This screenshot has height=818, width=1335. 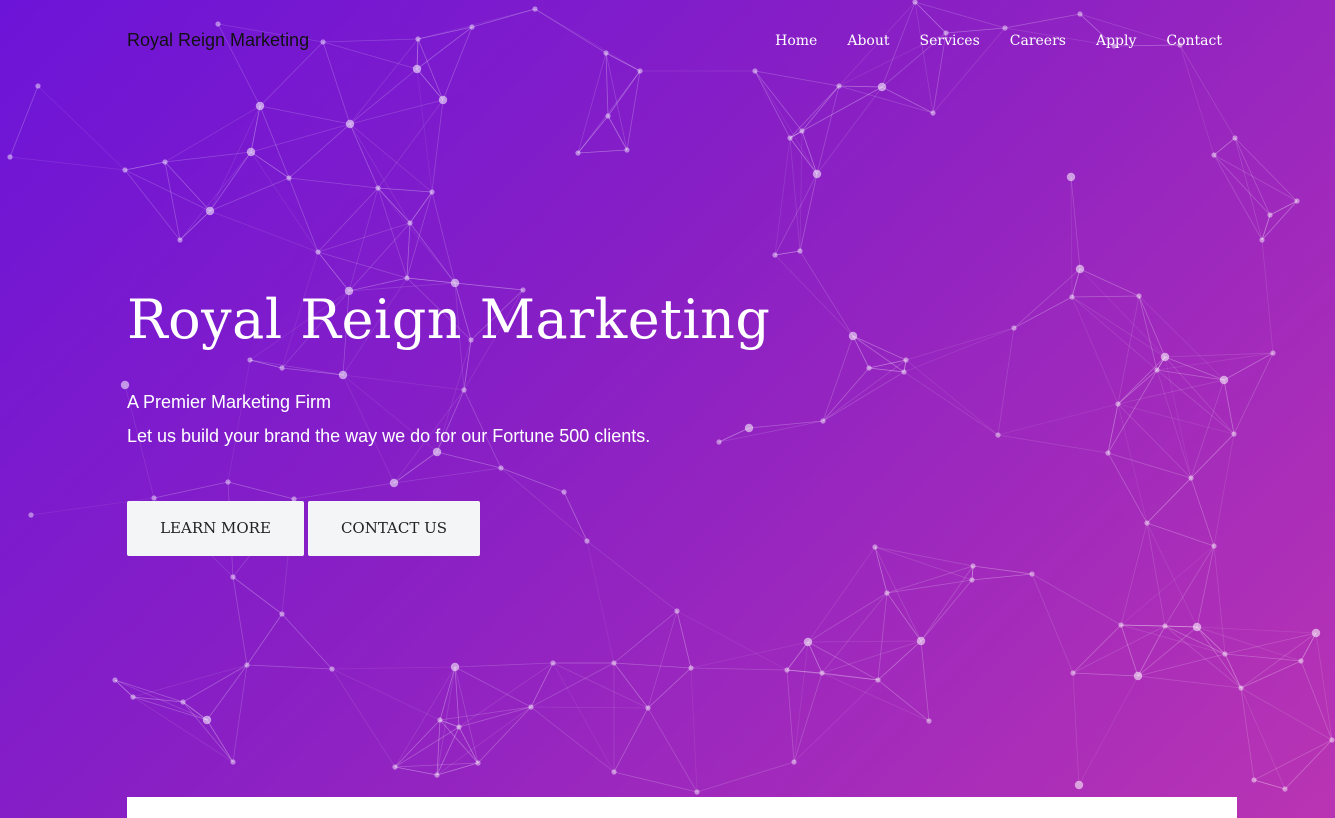 I want to click on brand-logo-link: Royal Reign Marketing, so click(x=218, y=40).